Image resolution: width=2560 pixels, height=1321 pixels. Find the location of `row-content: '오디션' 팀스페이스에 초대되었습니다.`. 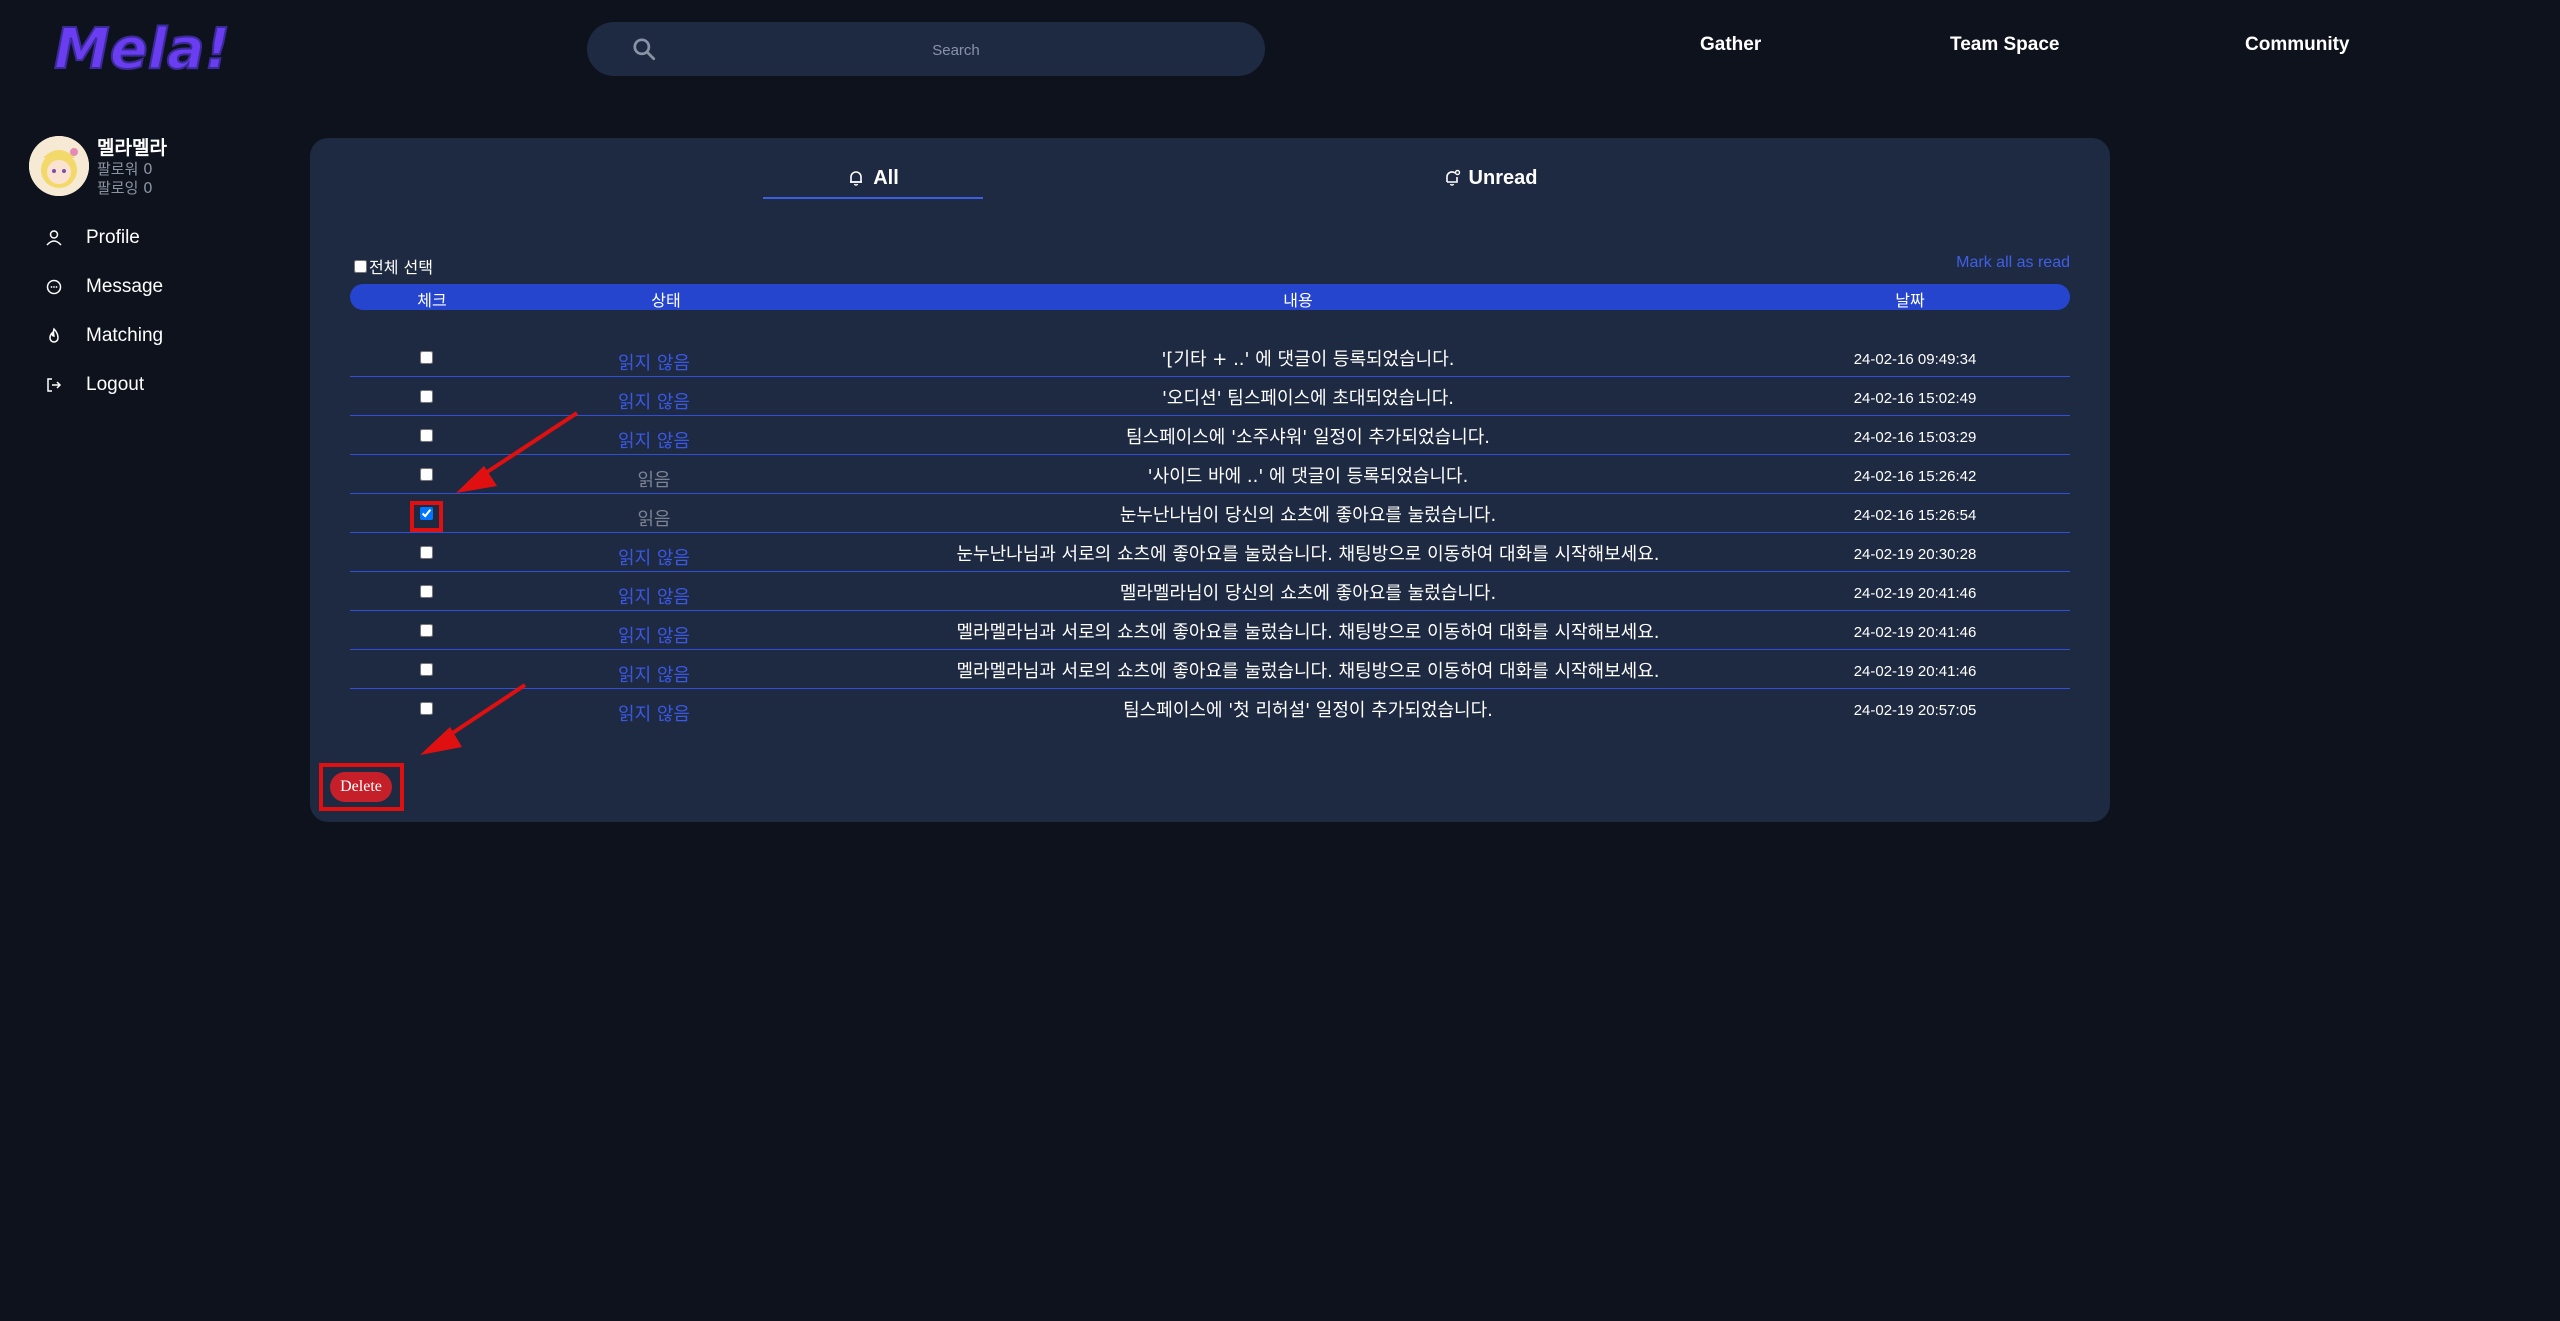

row-content: '오디션' 팀스페이스에 초대되었습니다. is located at coordinates (1308, 397).